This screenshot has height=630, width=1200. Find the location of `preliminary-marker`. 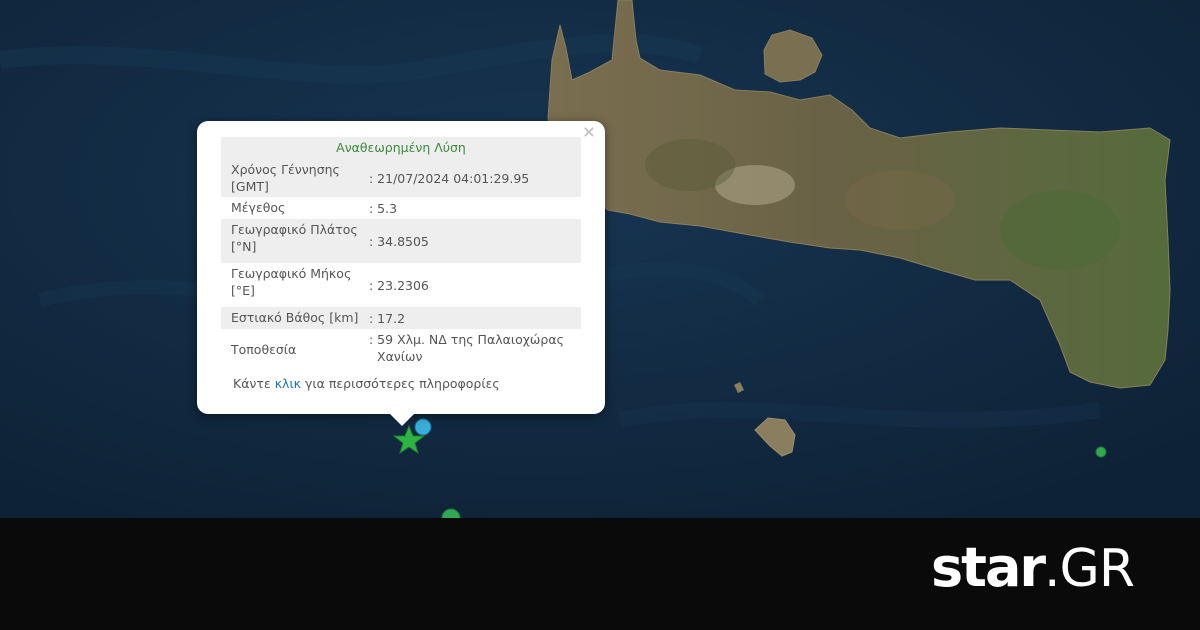

preliminary-marker is located at coordinates (423, 427).